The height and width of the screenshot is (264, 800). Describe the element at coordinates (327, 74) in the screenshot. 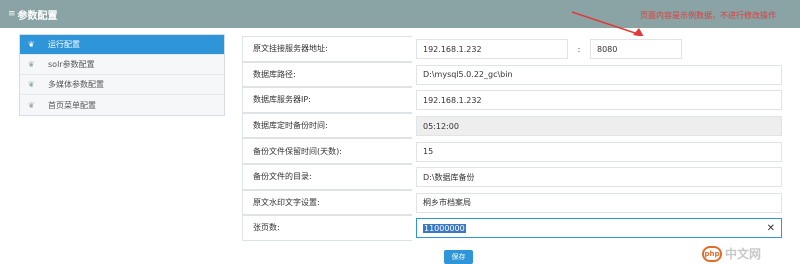

I see `field-label: 数据库路径:` at that location.